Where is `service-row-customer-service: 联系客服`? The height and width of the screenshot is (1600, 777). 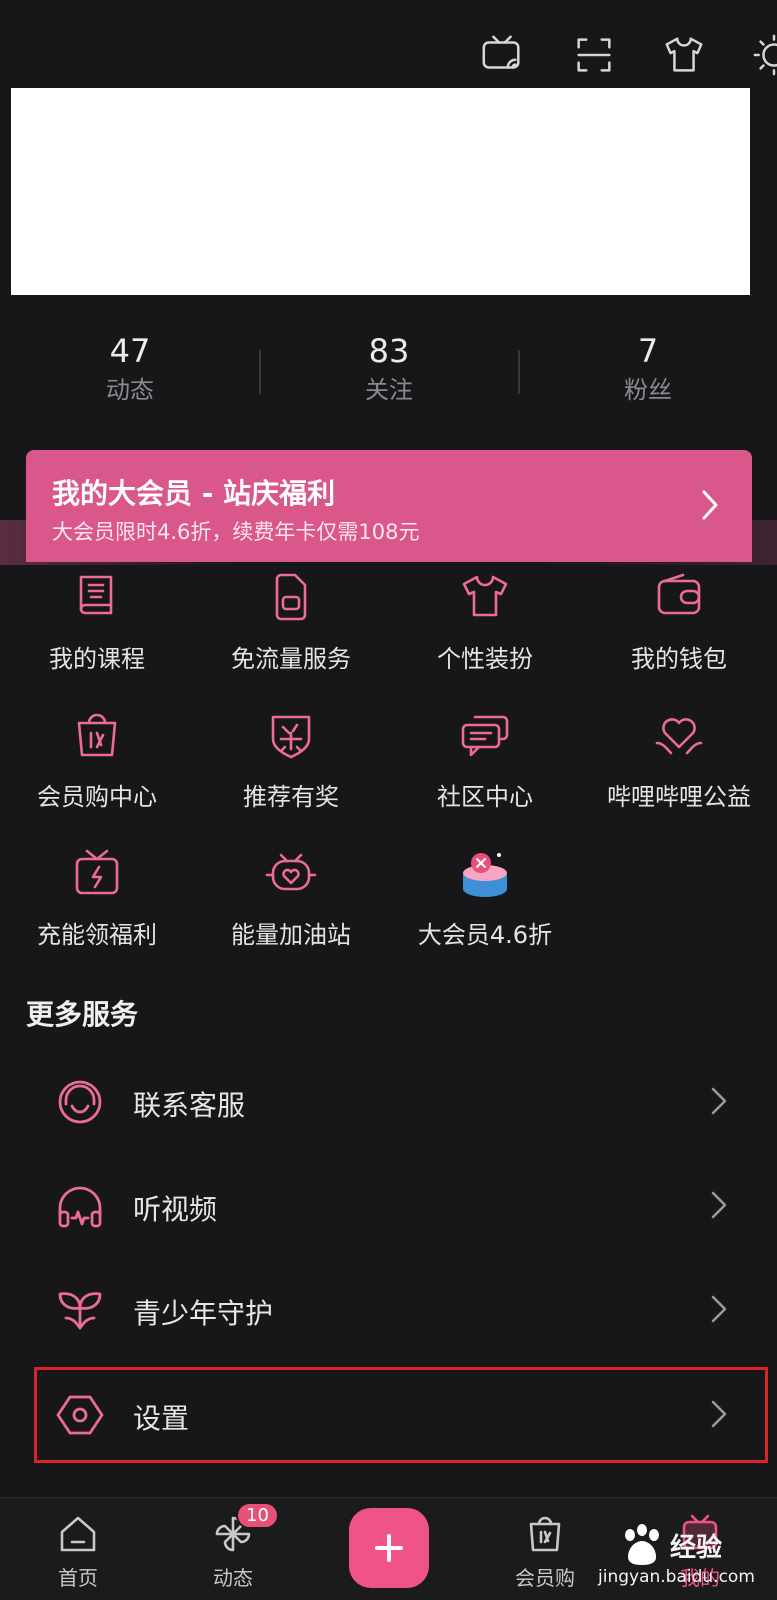 service-row-customer-service: 联系客服 is located at coordinates (401, 1102).